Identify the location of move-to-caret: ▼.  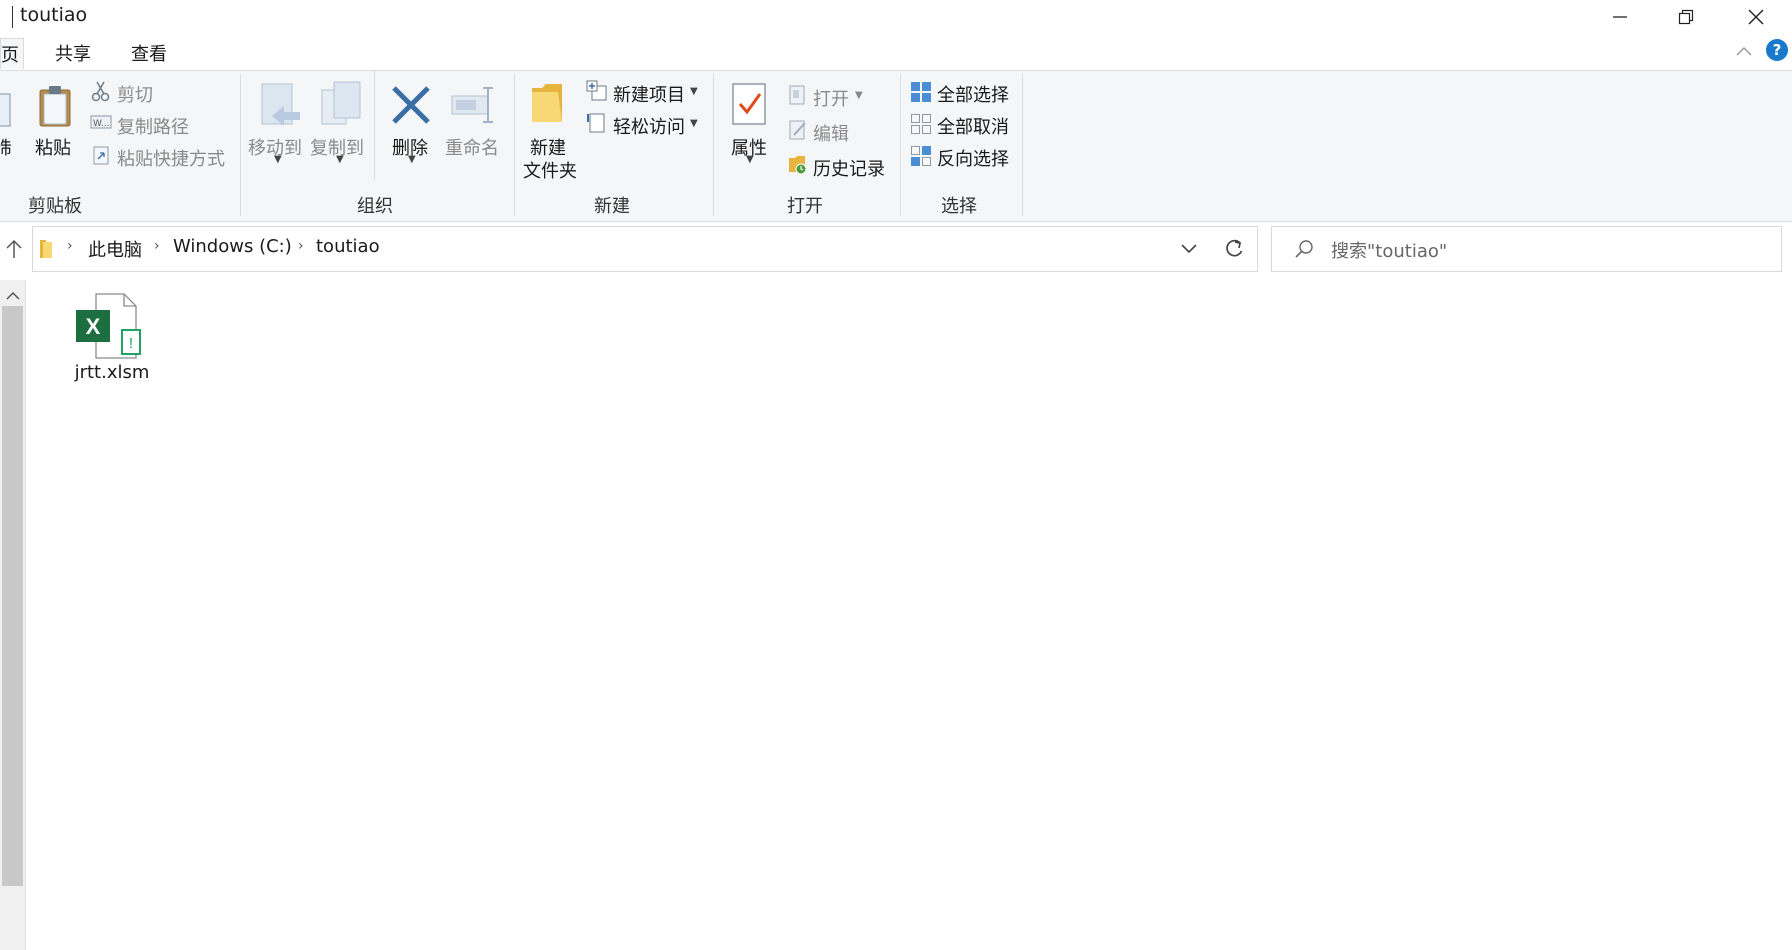
(278, 159).